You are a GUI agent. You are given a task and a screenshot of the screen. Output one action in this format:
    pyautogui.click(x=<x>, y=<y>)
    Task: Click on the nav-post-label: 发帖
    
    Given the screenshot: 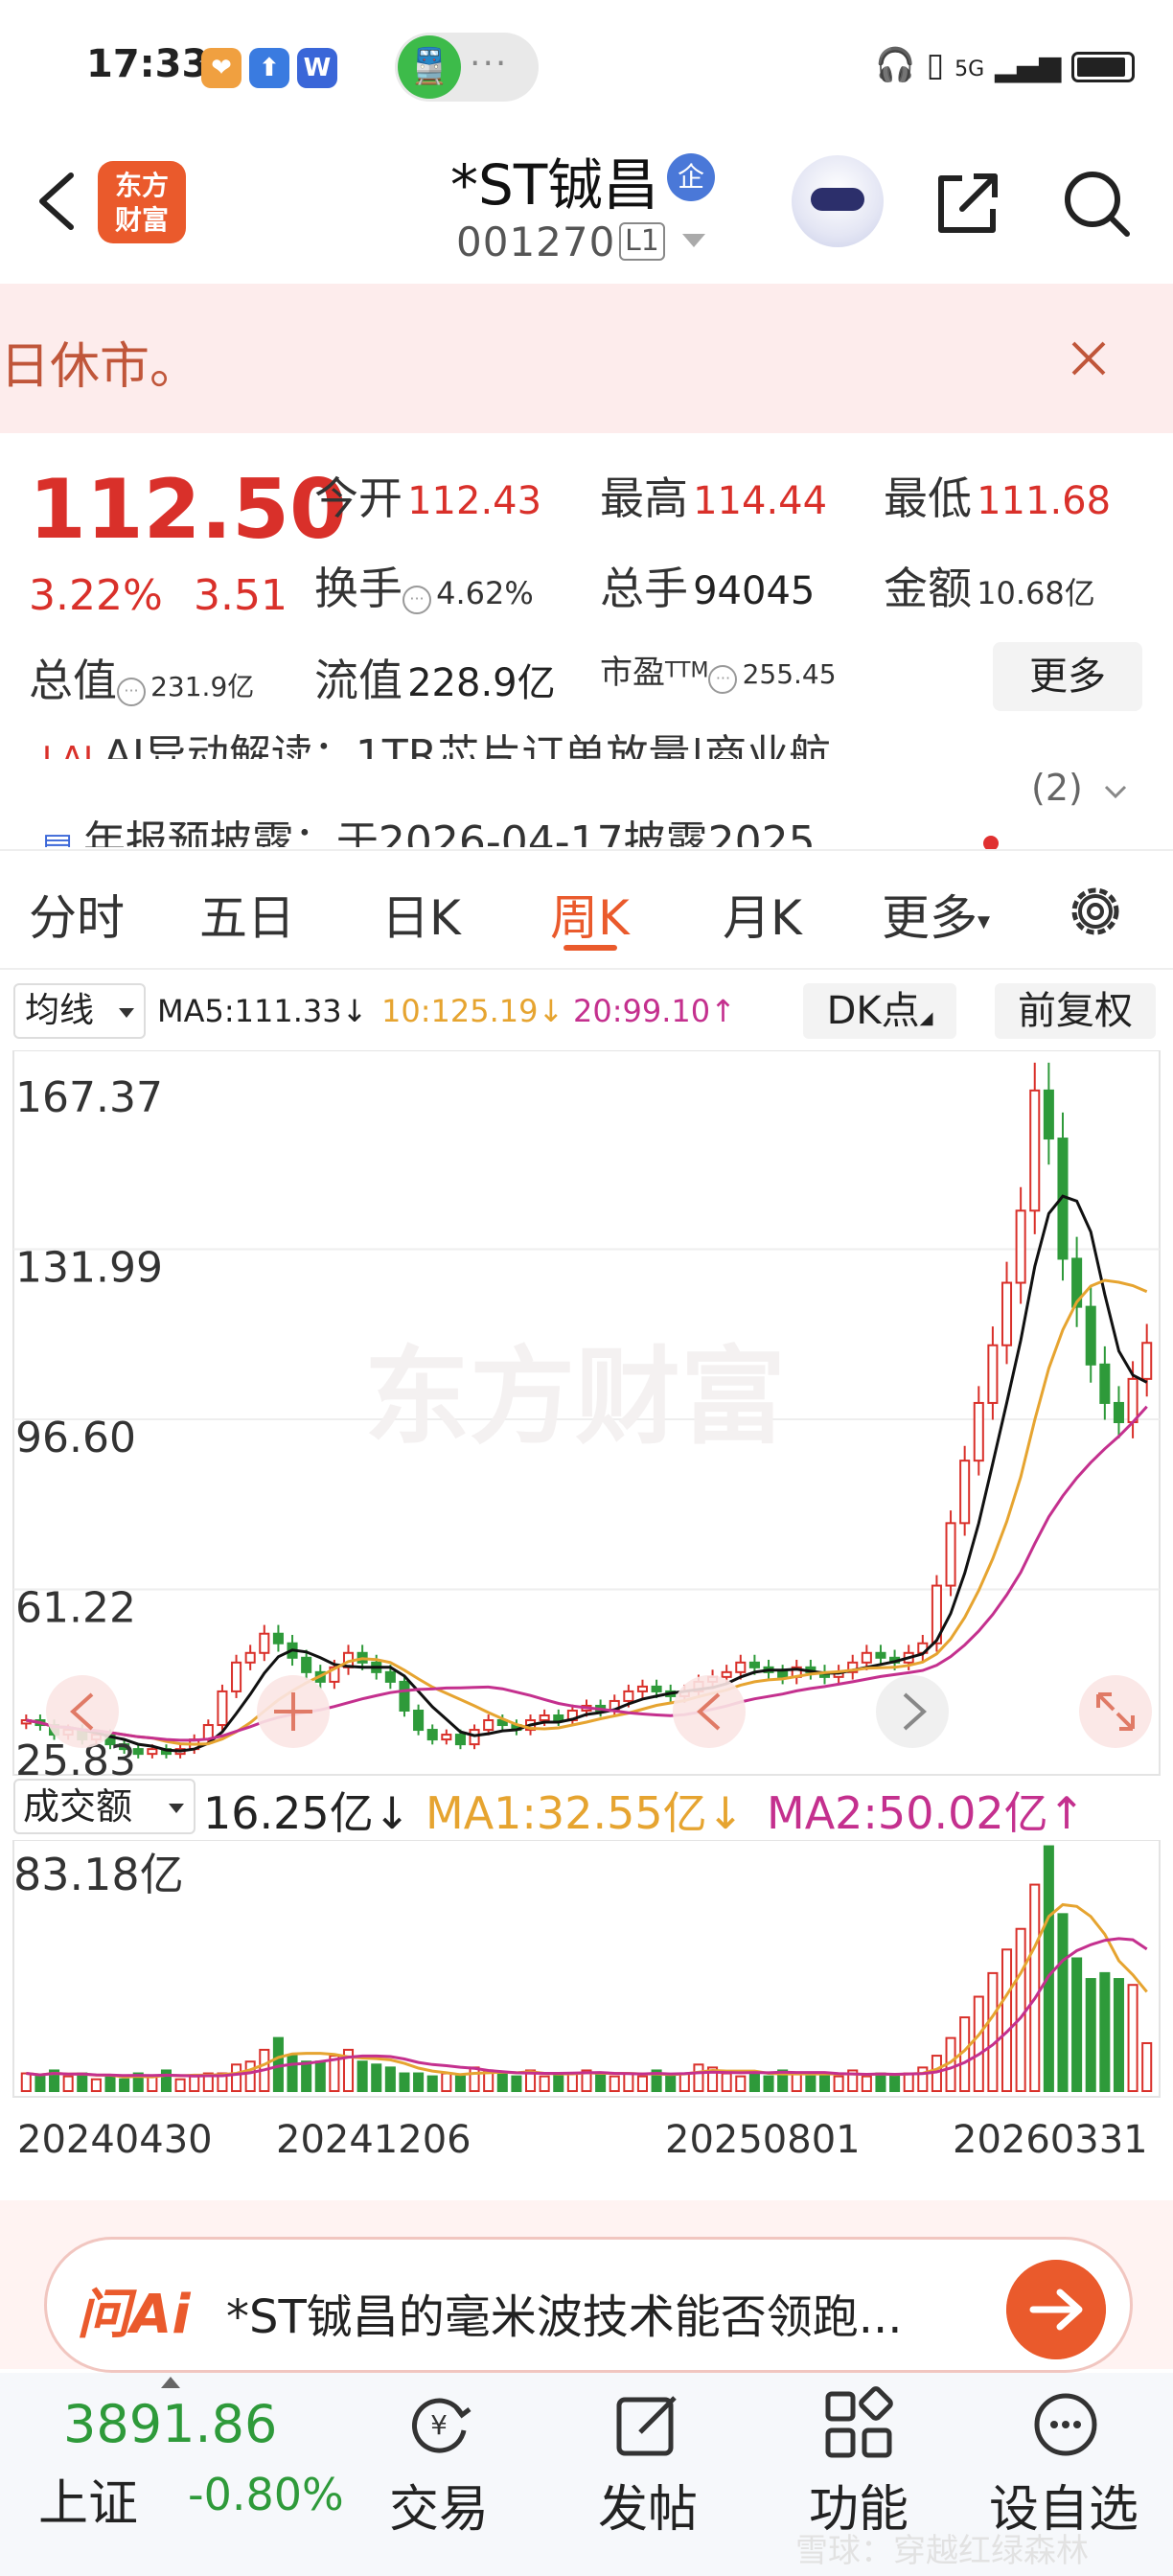 What is the action you would take?
    pyautogui.click(x=648, y=2505)
    